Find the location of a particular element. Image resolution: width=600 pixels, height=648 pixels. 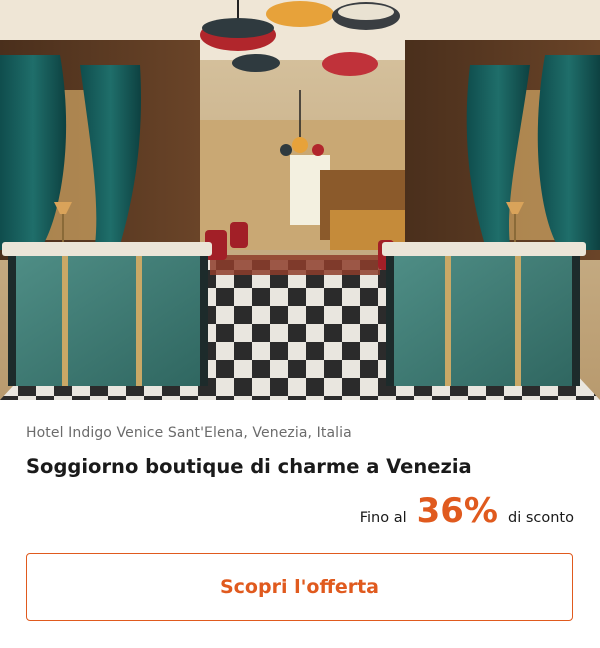

offer-title: Soggiorno boutique di charme a Venezia is located at coordinates (249, 466).